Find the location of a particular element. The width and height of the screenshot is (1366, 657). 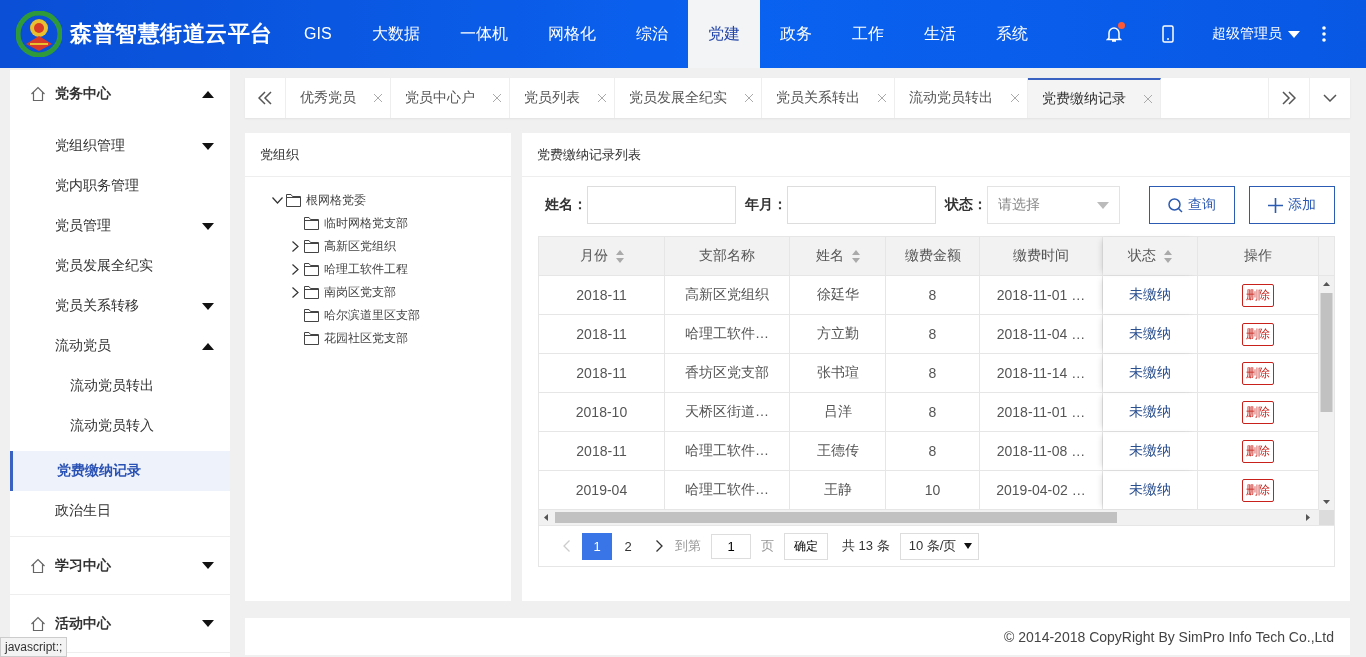

table-cell: 10 is located at coordinates (933, 490).